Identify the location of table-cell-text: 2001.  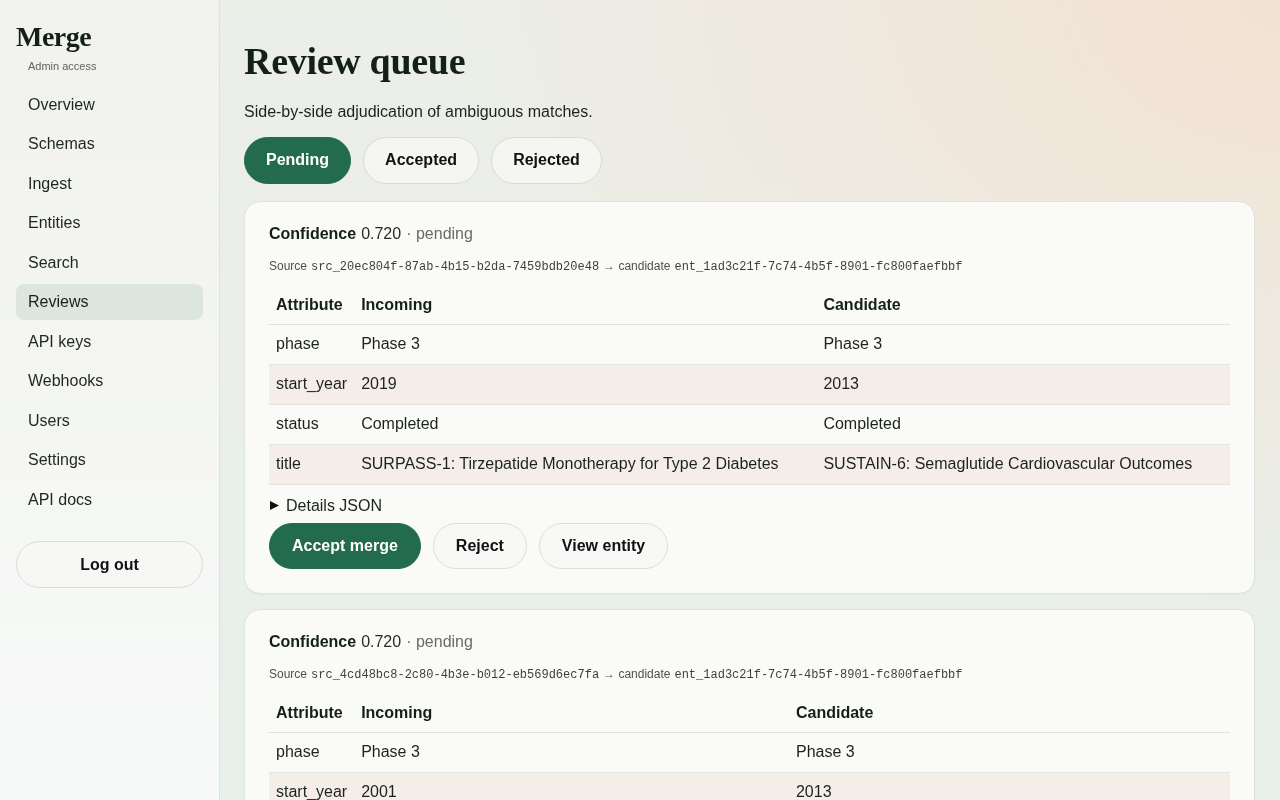
(379, 791).